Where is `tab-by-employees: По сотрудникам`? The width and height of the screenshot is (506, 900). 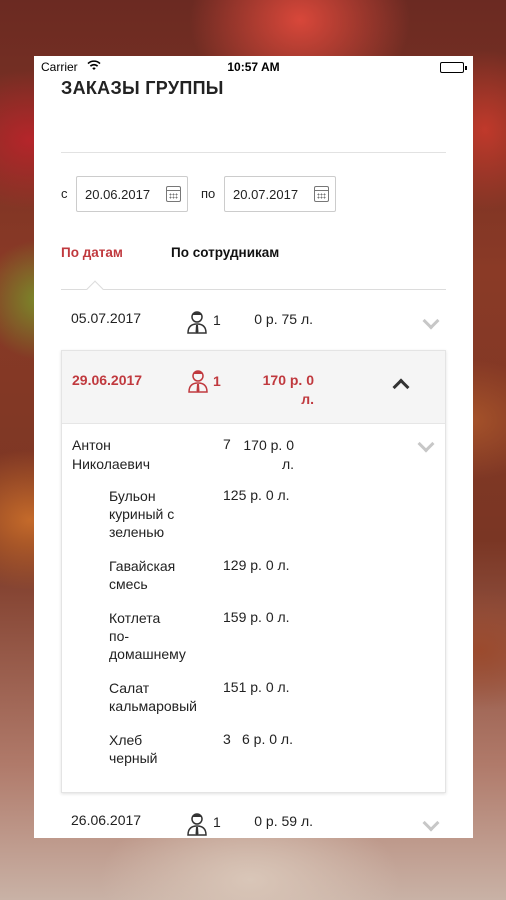
tab-by-employees: По сотрудникам is located at coordinates (225, 252).